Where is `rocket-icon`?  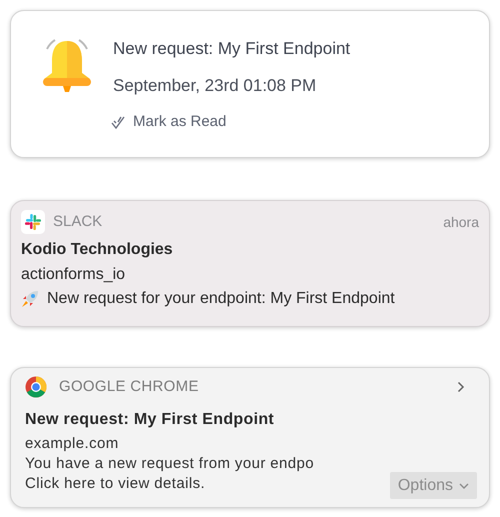
rocket-icon is located at coordinates (30, 299).